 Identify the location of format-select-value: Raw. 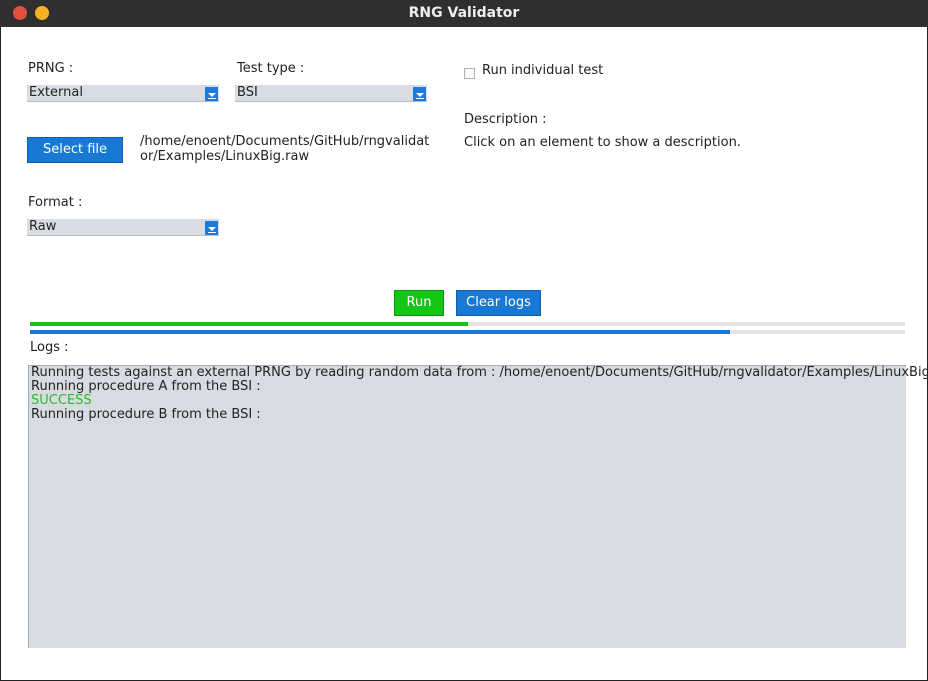
(43, 226).